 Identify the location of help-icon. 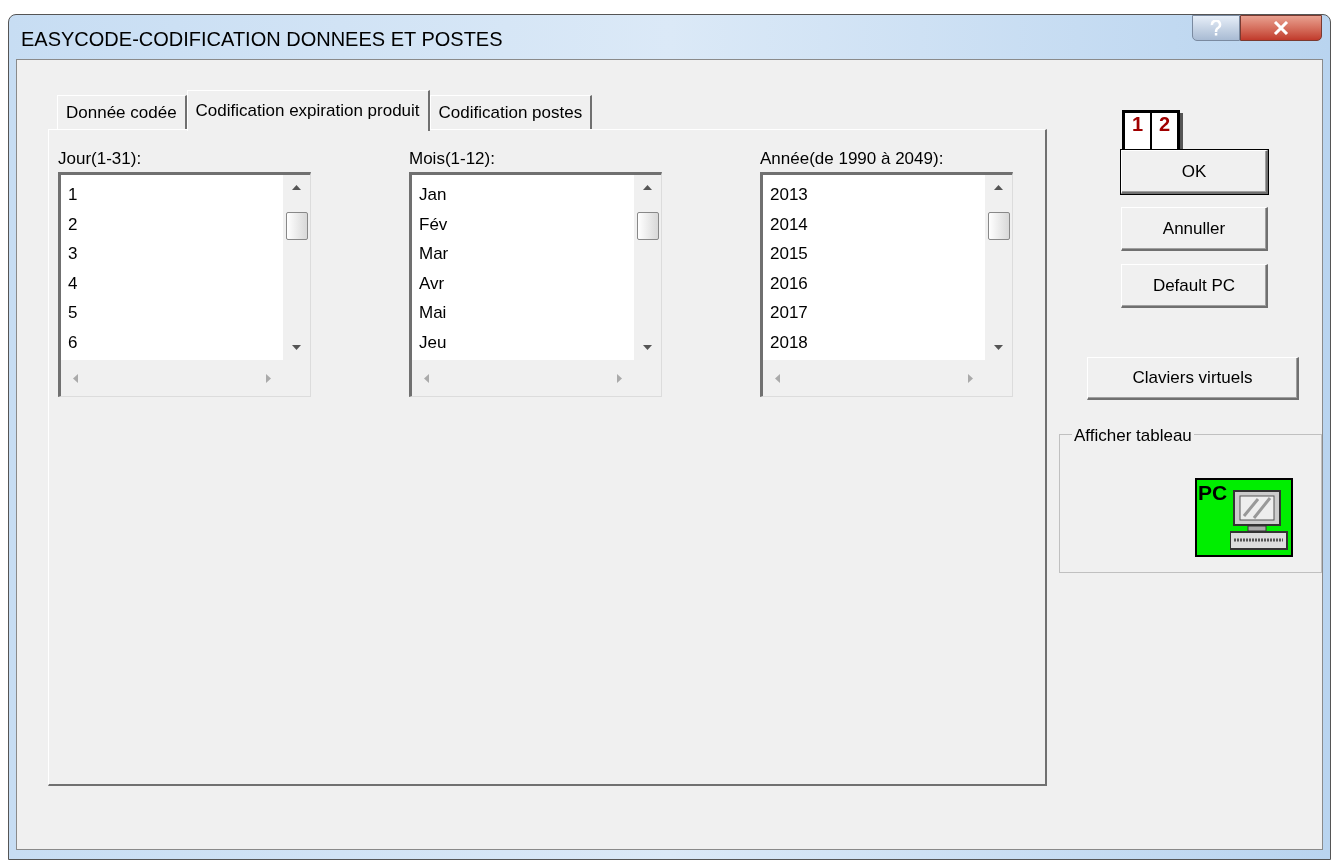
(1216, 28).